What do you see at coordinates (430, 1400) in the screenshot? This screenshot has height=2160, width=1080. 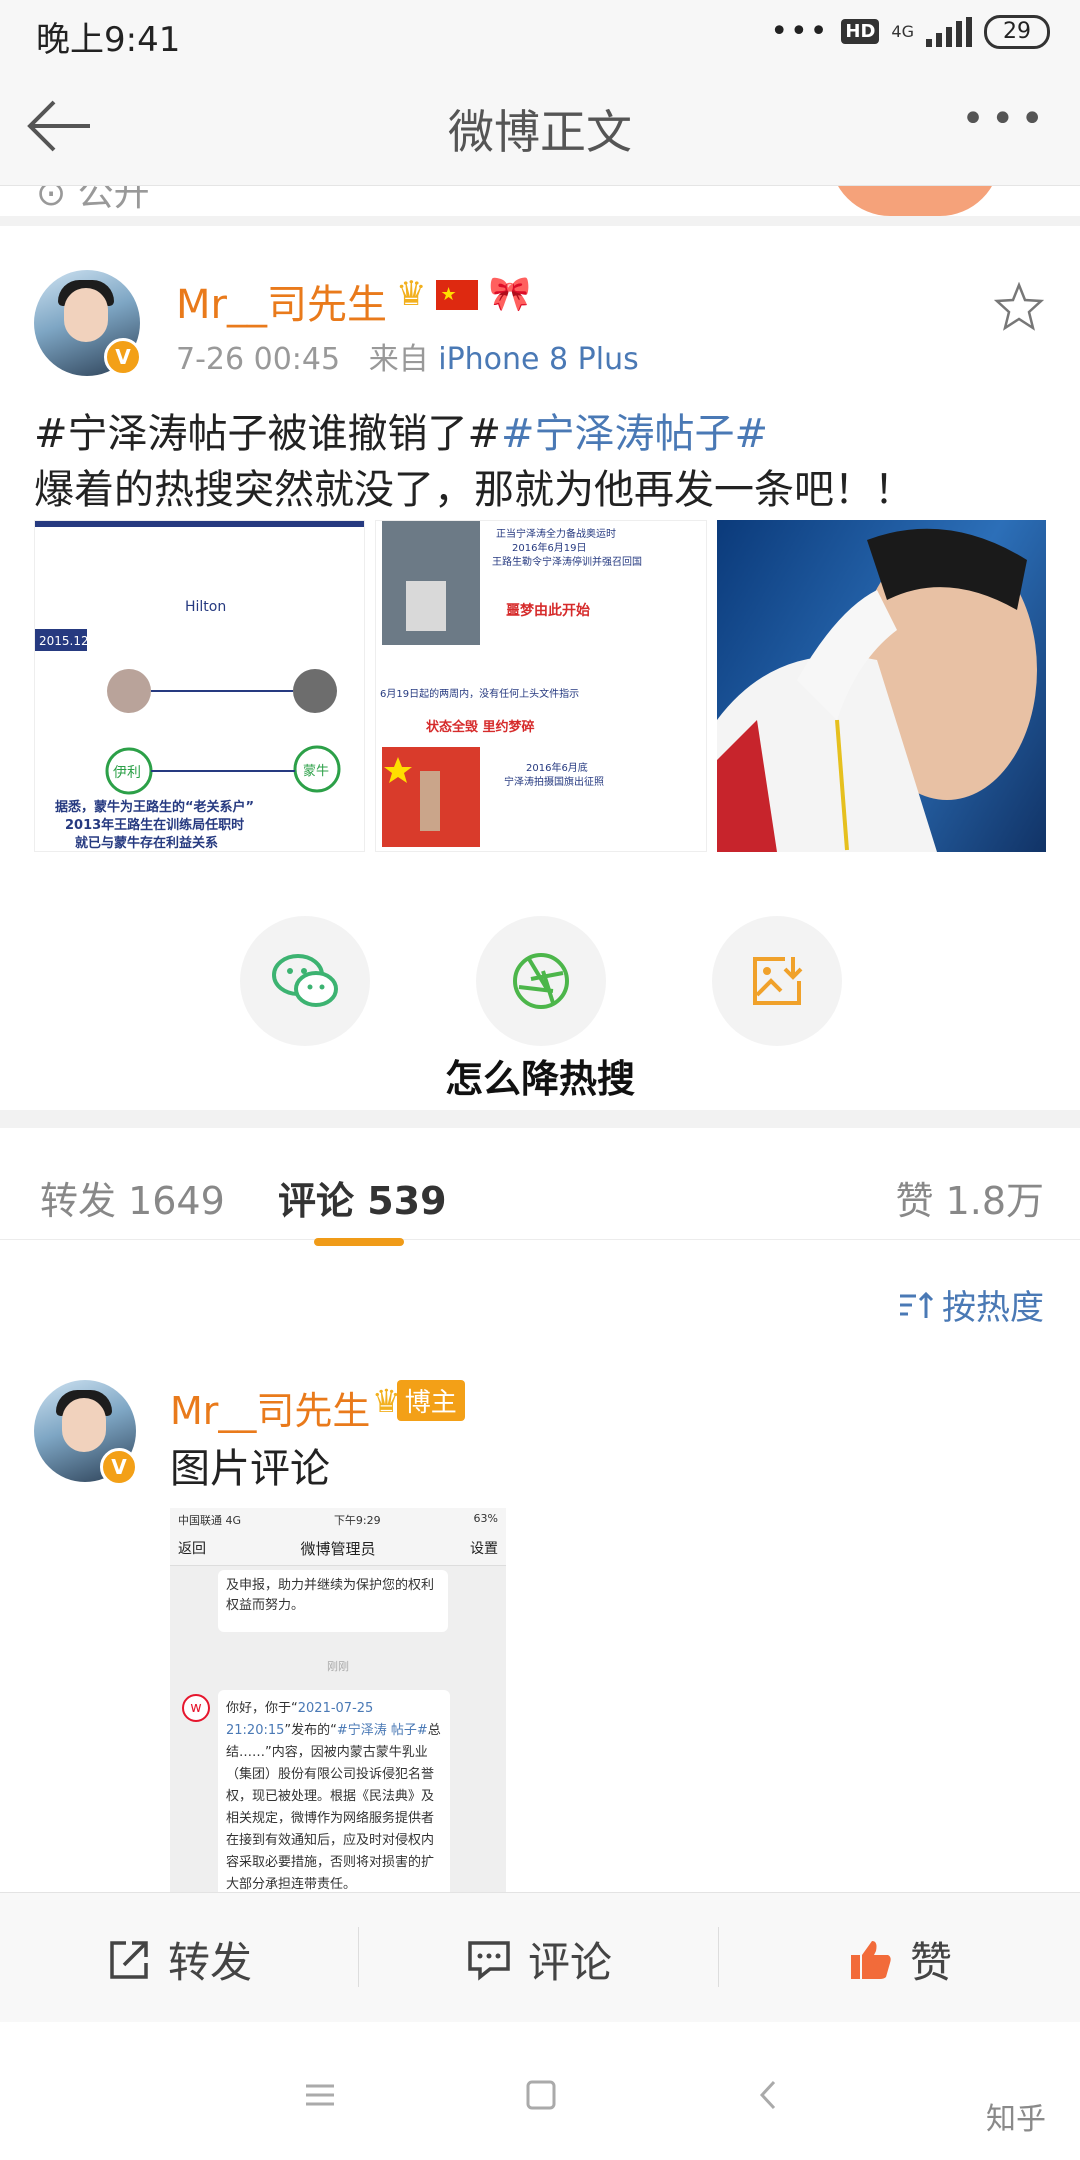 I see `host-tag: 博主` at bounding box center [430, 1400].